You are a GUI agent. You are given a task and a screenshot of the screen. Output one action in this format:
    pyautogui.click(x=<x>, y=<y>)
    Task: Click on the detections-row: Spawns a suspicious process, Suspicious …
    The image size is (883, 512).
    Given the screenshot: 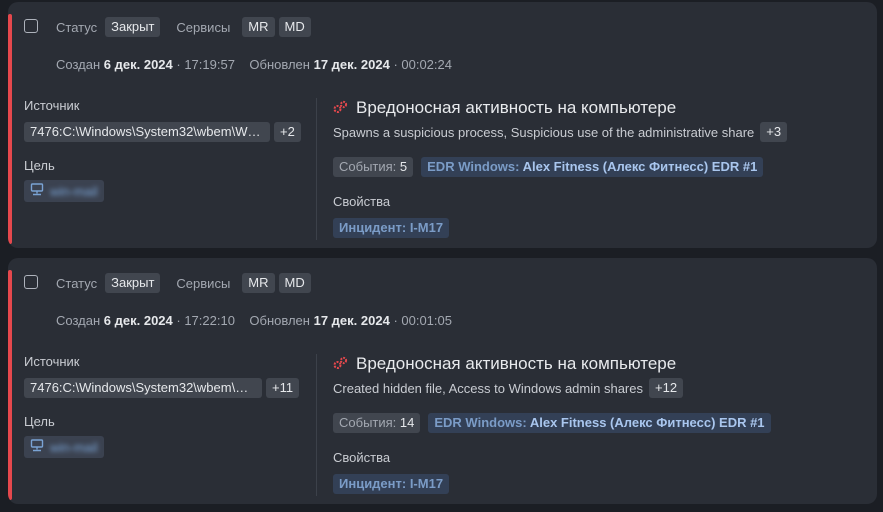 What is the action you would take?
    pyautogui.click(x=560, y=132)
    